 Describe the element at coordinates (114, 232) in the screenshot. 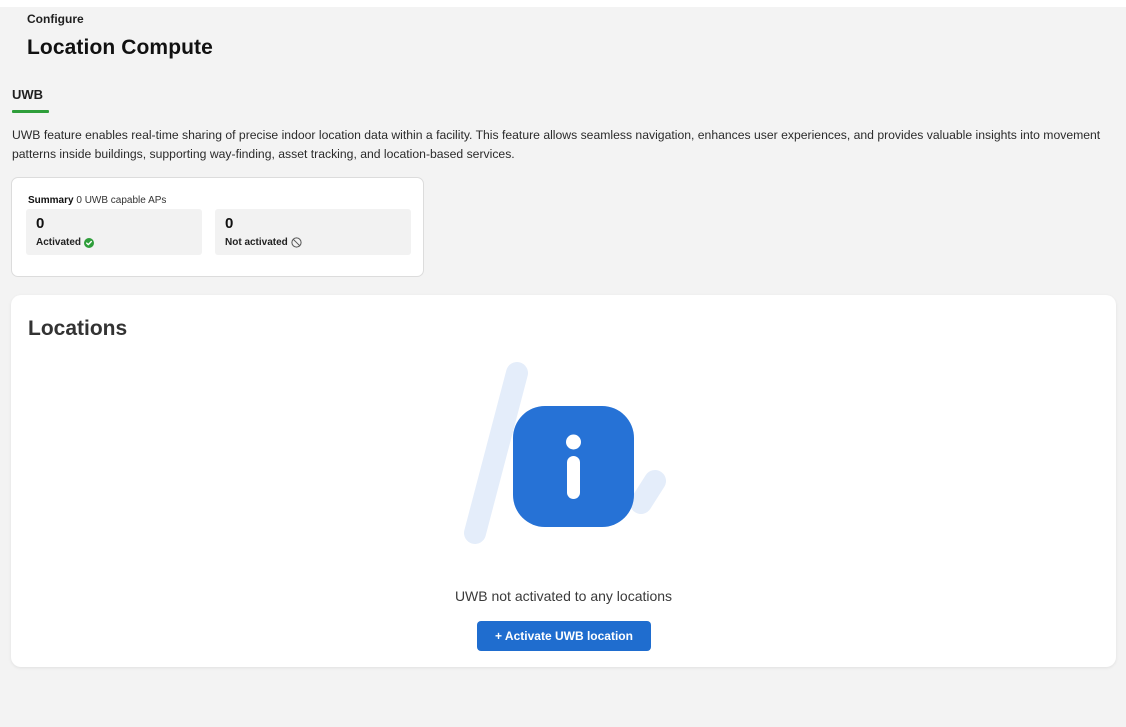

I see `activated-stat: 0 Activated` at that location.